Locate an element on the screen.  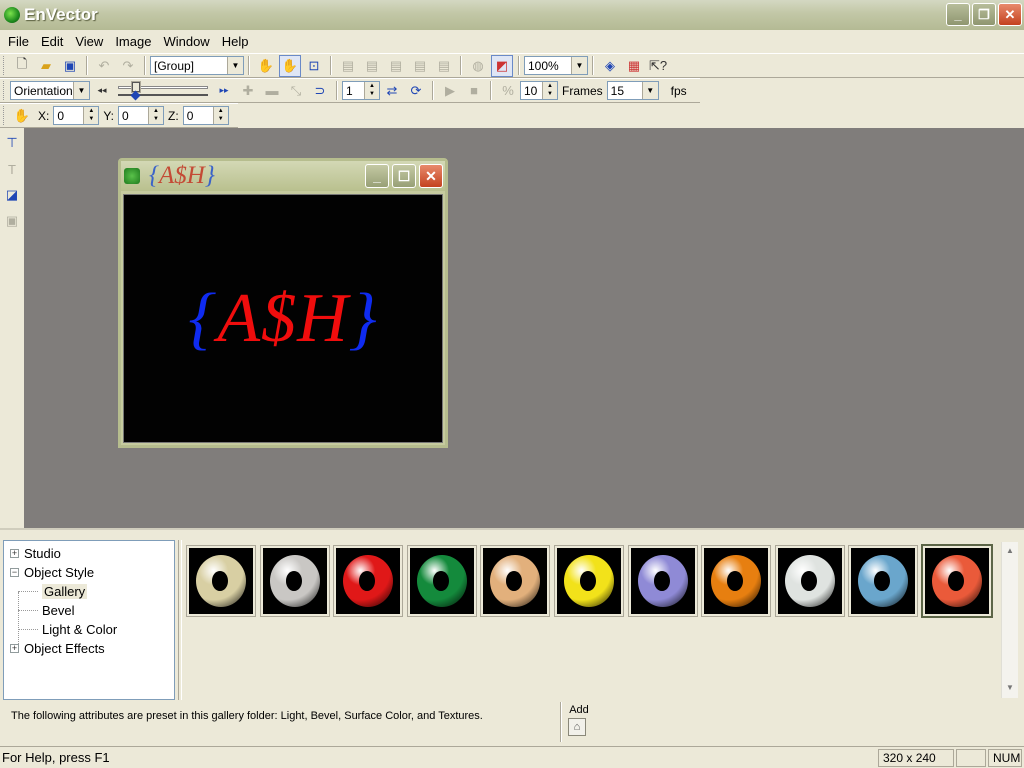
stop-icon: ■ is located at coordinates (474, 91).